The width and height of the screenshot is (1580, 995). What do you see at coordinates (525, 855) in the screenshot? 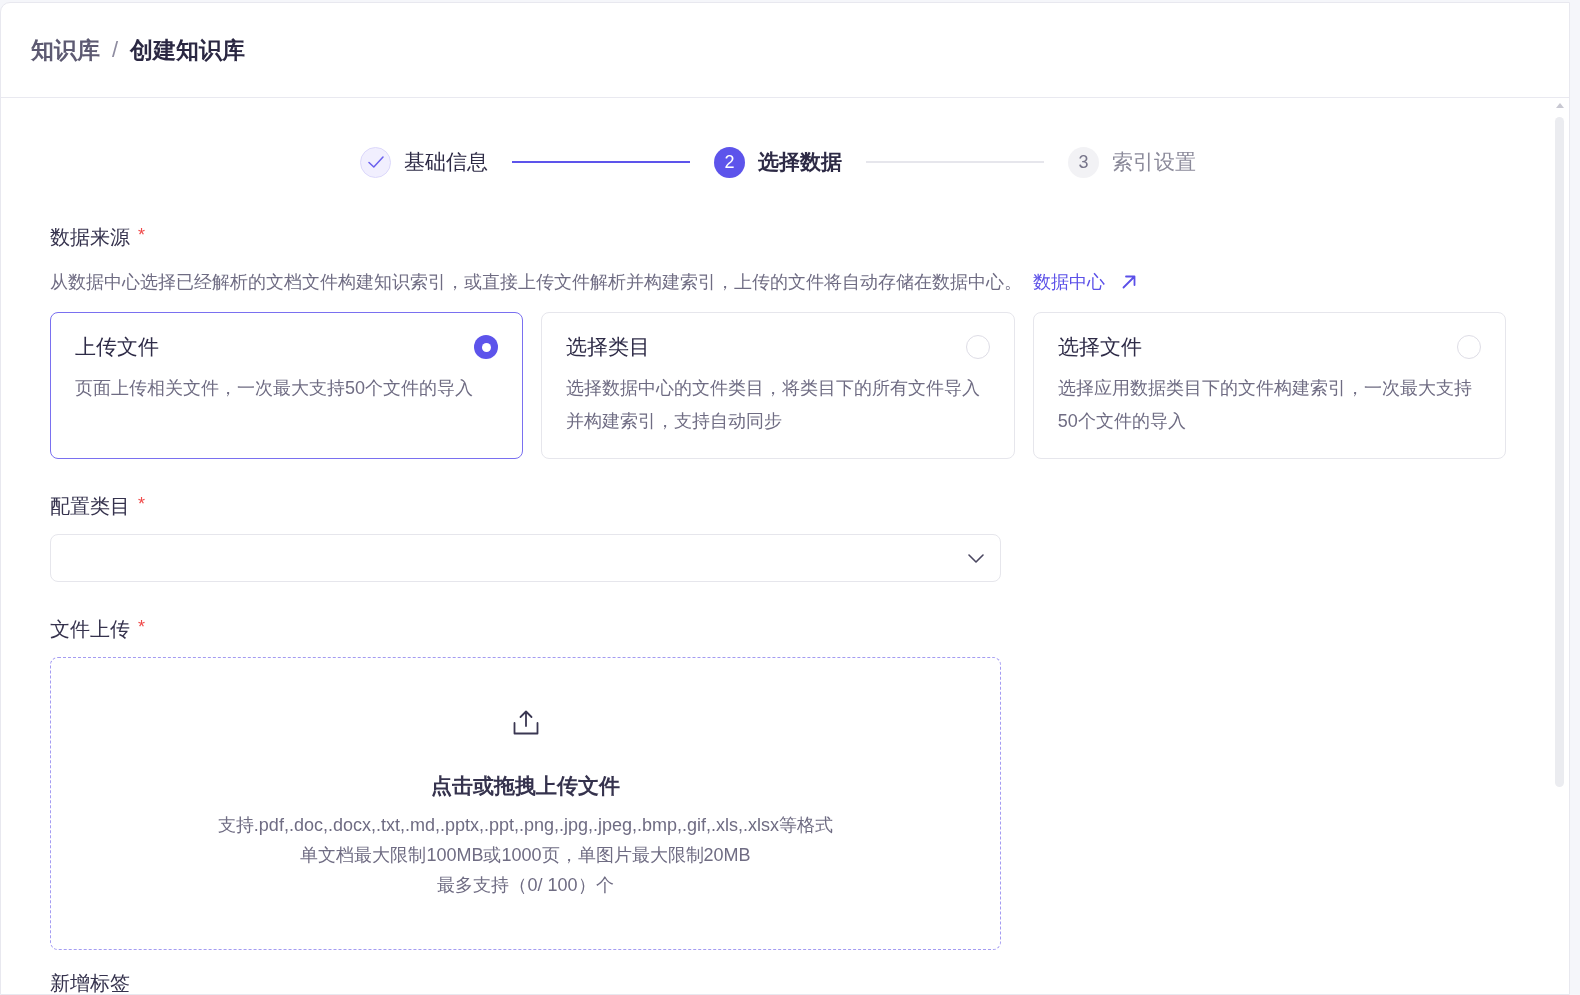
I see `upload-hint: 单文档最大限制100MB或1000页，单图片最大限制20MB` at bounding box center [525, 855].